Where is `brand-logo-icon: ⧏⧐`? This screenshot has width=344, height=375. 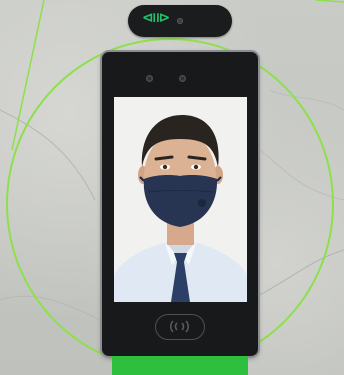 brand-logo-icon: ⧏⧐ is located at coordinates (156, 18).